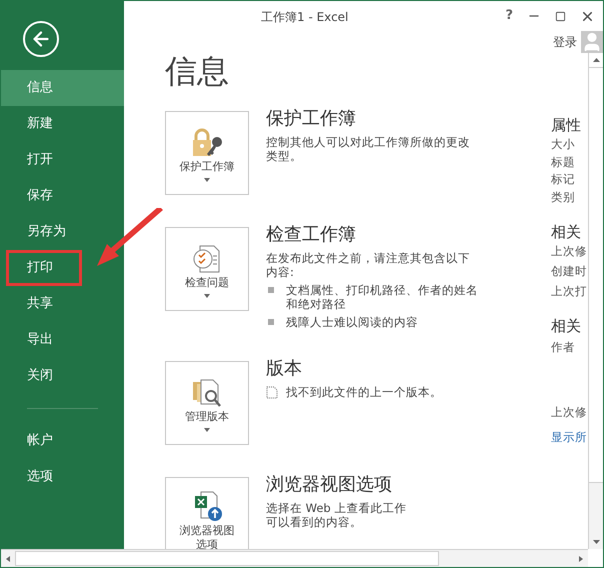 The width and height of the screenshot is (604, 568). What do you see at coordinates (62, 340) in the screenshot?
I see `sidebar-item: 导出` at bounding box center [62, 340].